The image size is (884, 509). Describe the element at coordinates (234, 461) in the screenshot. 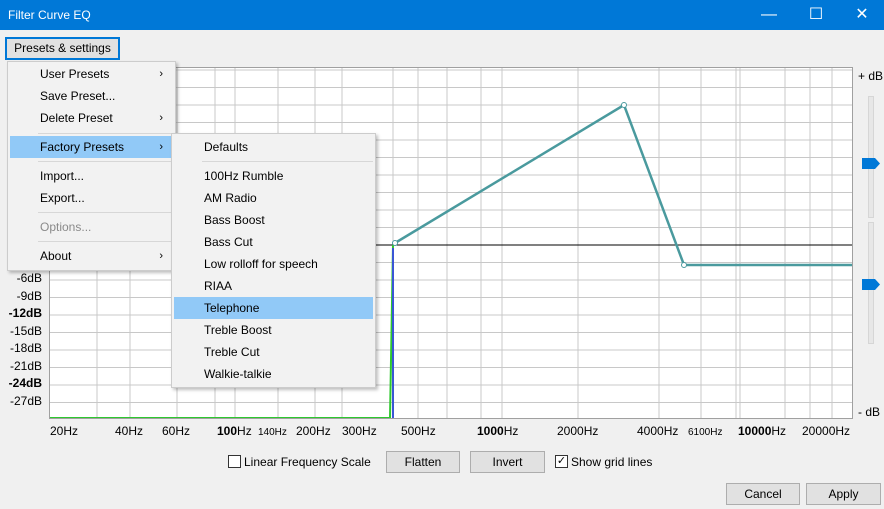

I see `linear-scale-checkbox` at that location.